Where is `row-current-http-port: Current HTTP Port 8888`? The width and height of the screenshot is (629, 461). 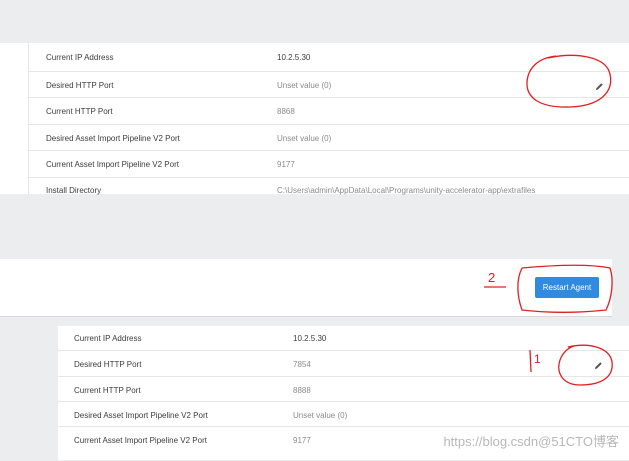 row-current-http-port: Current HTTP Port 8888 is located at coordinates (343, 389).